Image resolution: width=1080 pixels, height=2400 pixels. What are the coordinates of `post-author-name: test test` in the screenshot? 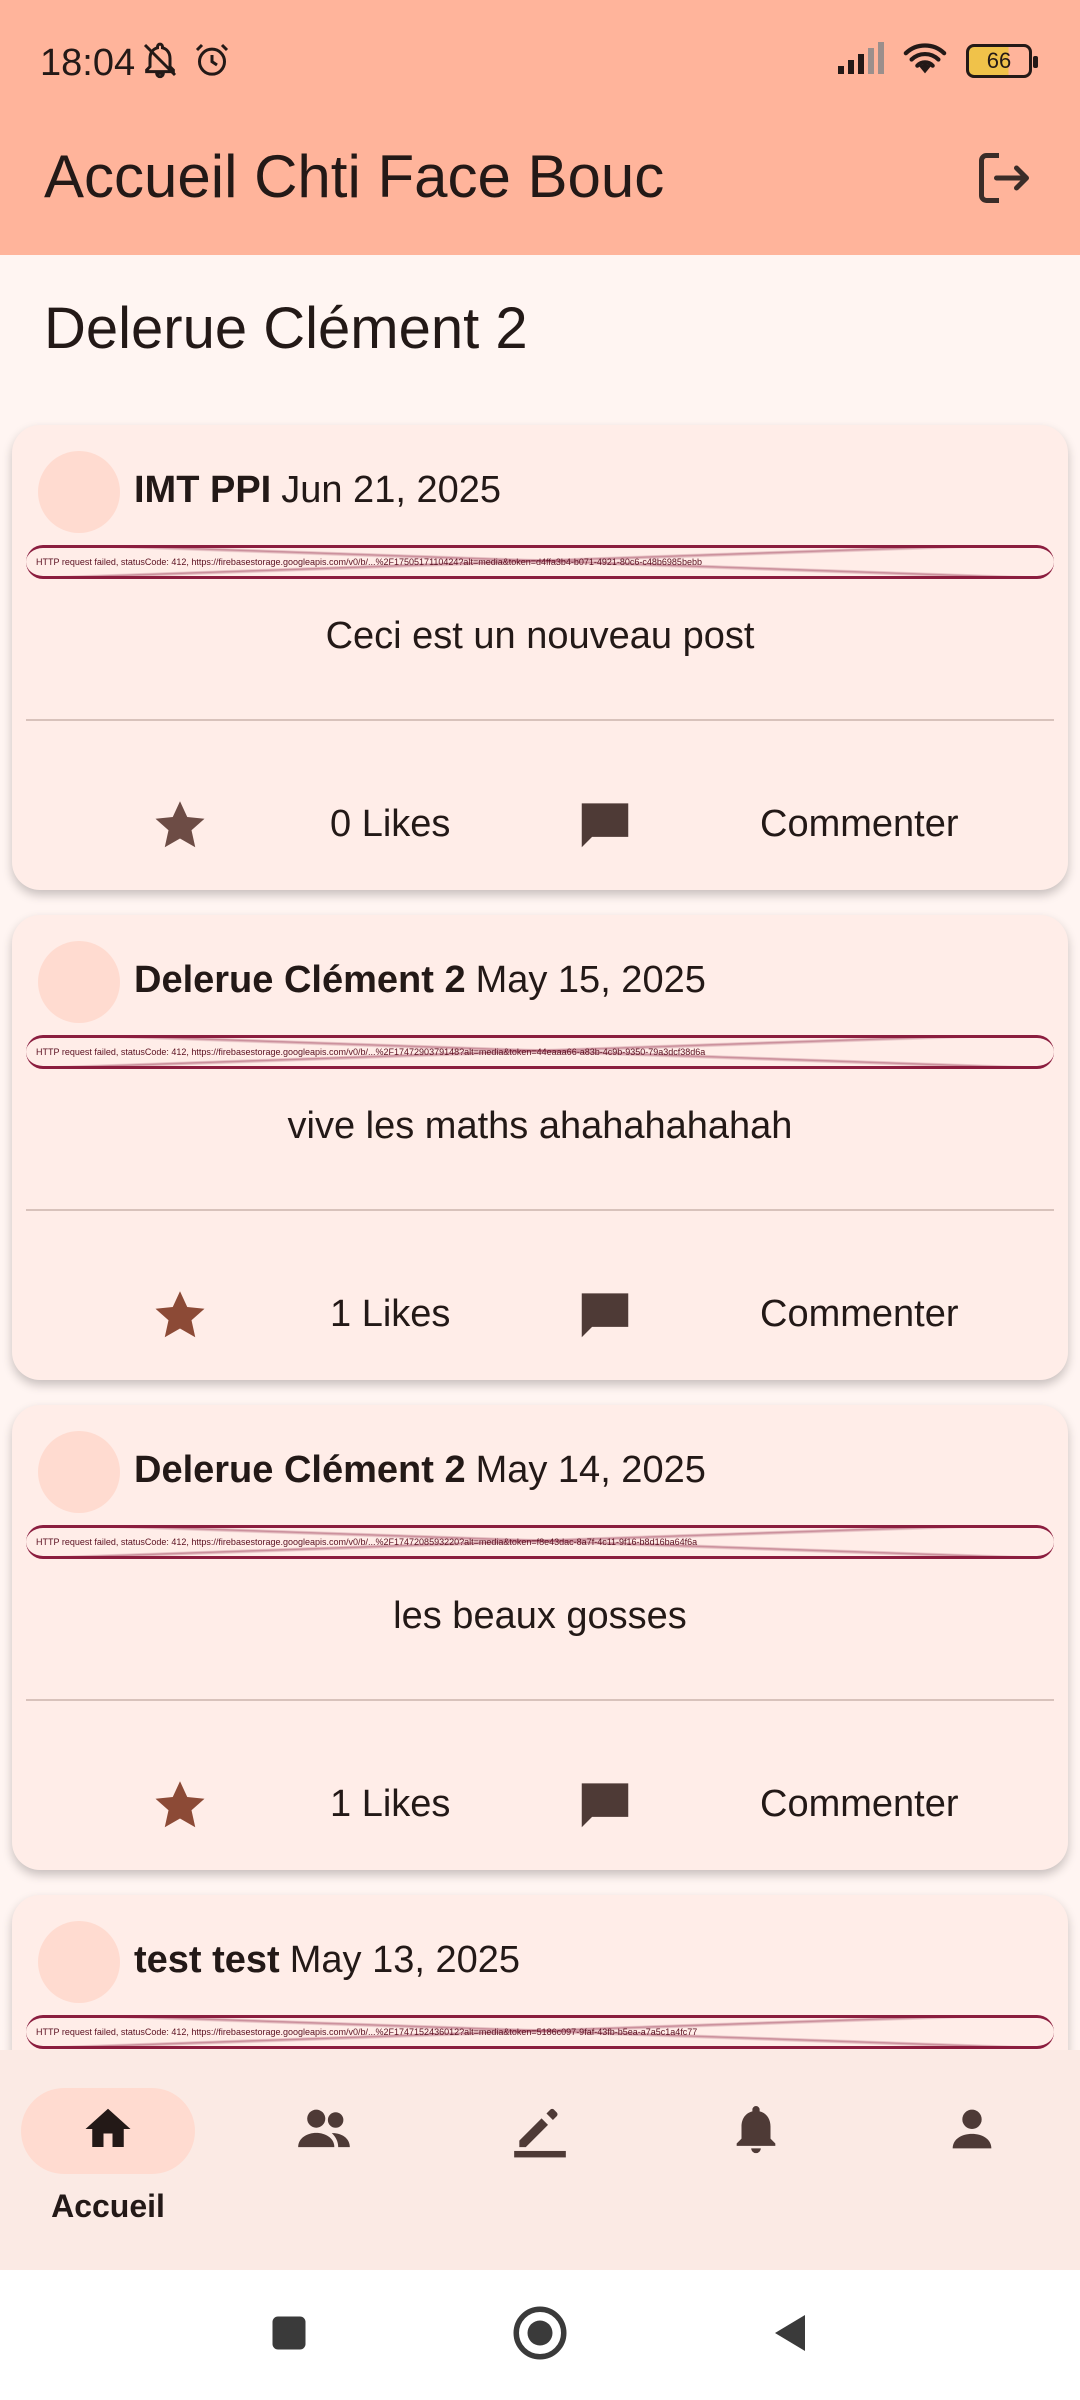 It's located at (207, 1960).